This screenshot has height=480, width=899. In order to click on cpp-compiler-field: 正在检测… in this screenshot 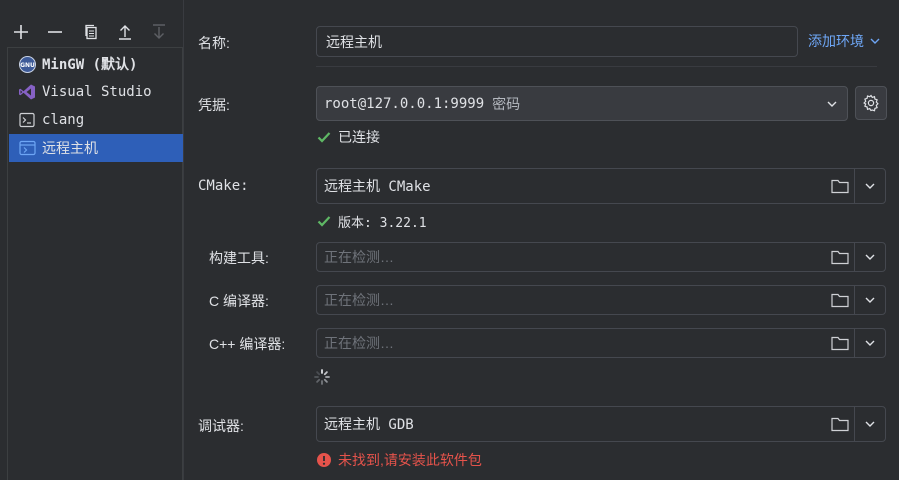, I will do `click(586, 343)`.